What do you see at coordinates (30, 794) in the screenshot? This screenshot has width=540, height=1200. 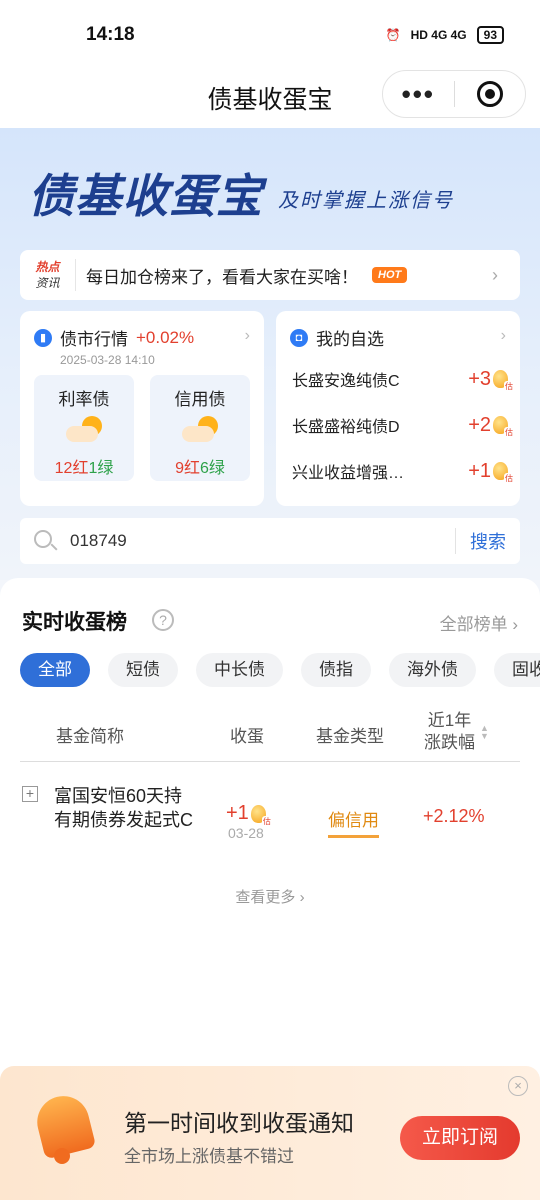 I see `add-watchlist-icon: +` at bounding box center [30, 794].